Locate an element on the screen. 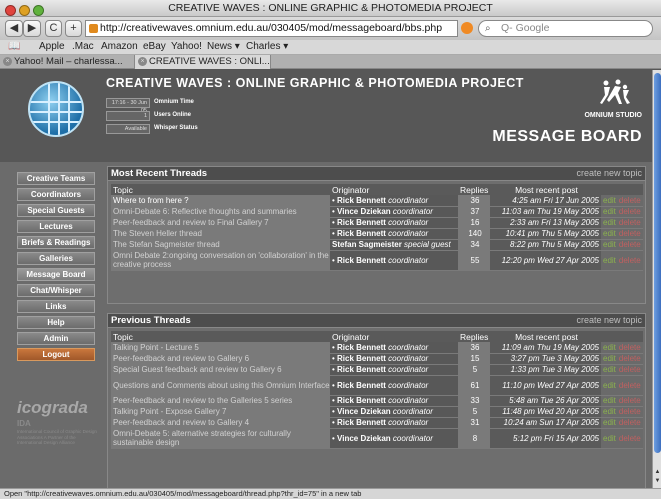 The image size is (661, 499). nav-links: Links is located at coordinates (56, 306).